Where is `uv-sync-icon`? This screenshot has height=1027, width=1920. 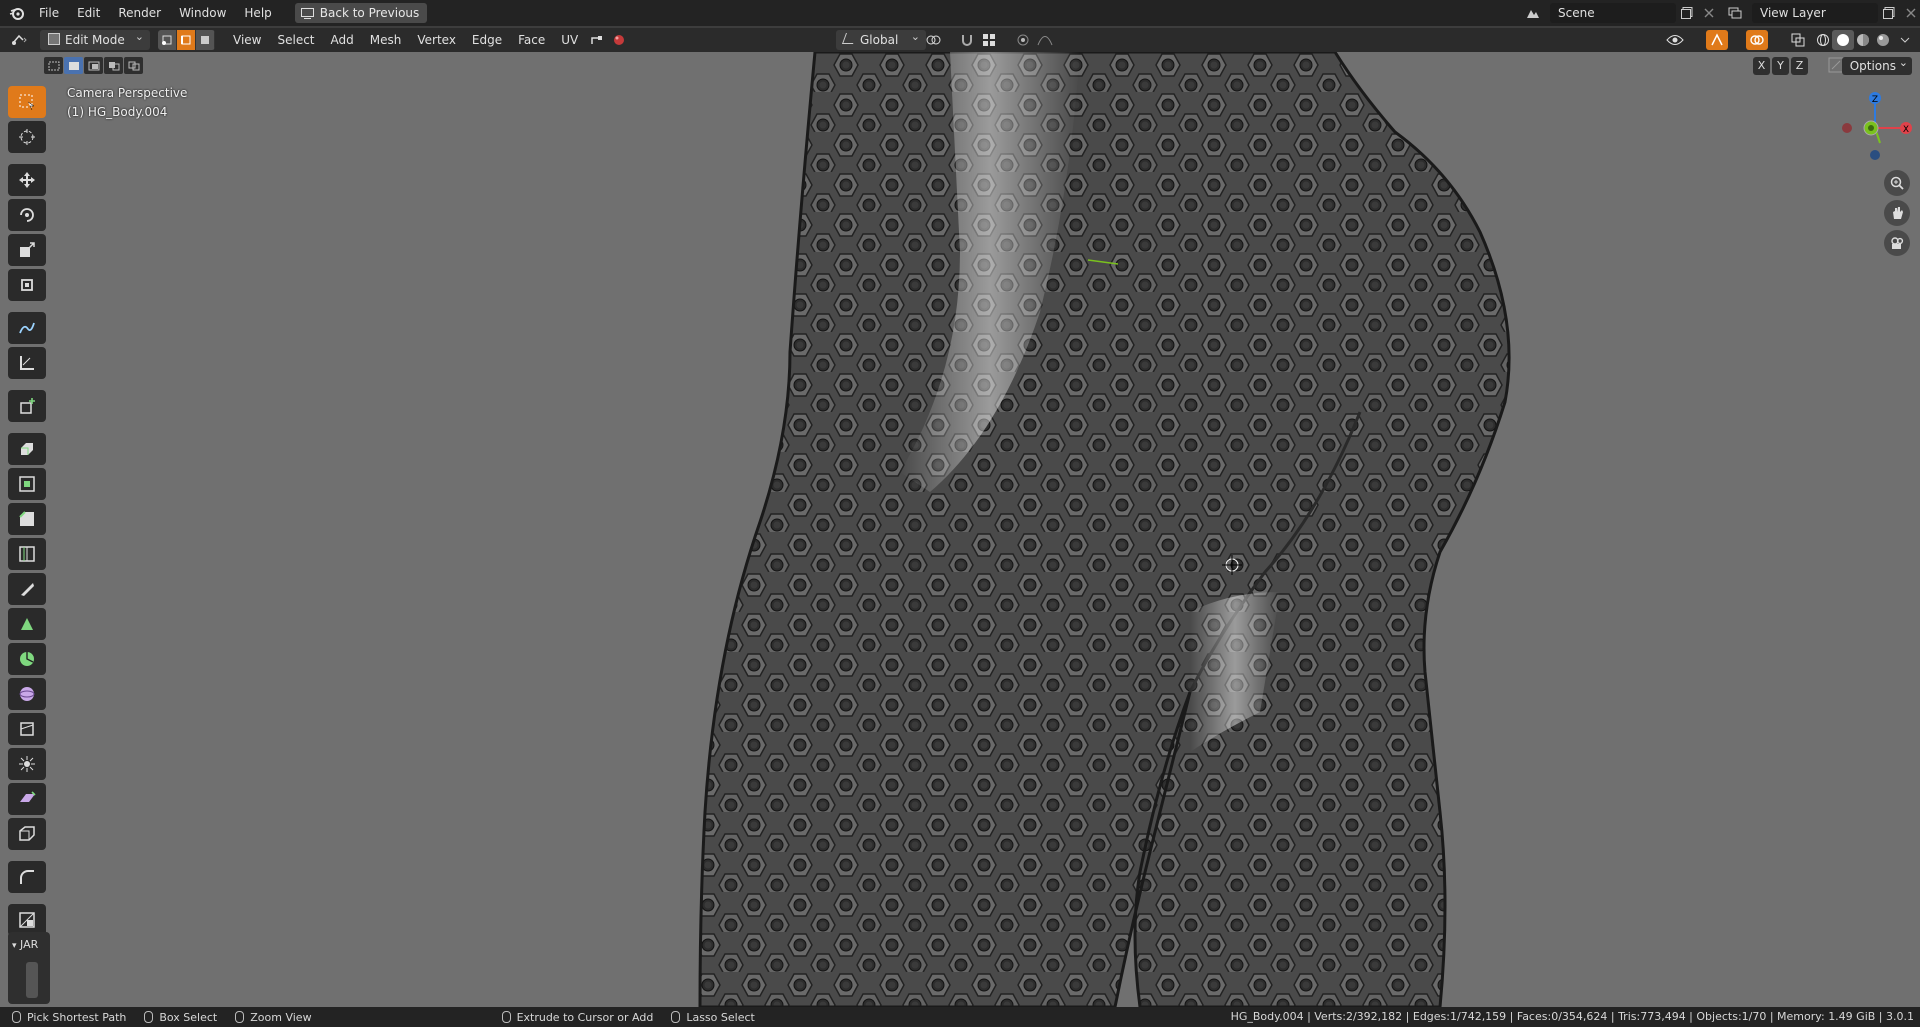
uv-sync-icon is located at coordinates (597, 40).